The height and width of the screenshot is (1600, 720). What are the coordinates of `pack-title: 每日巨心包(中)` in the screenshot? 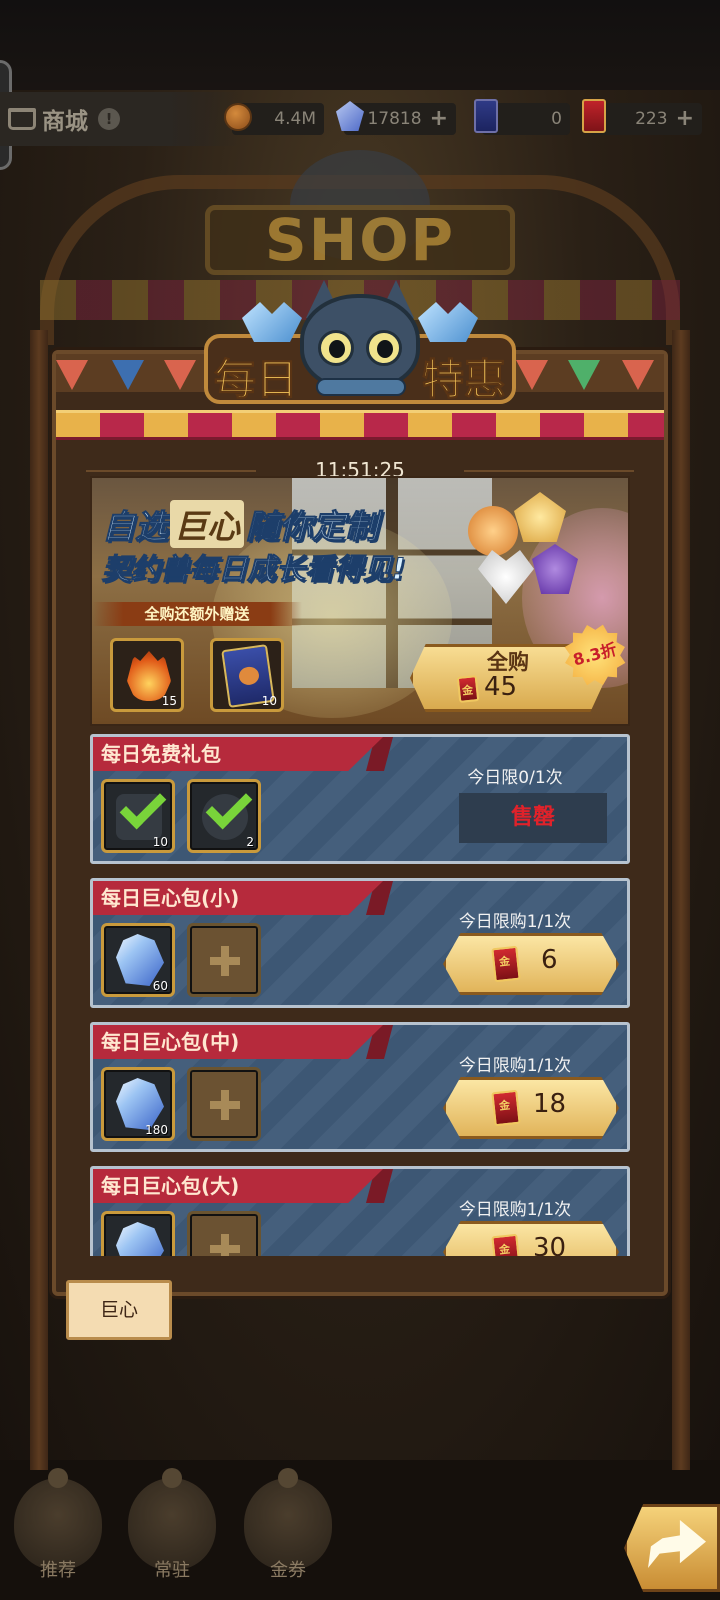 It's located at (238, 1042).